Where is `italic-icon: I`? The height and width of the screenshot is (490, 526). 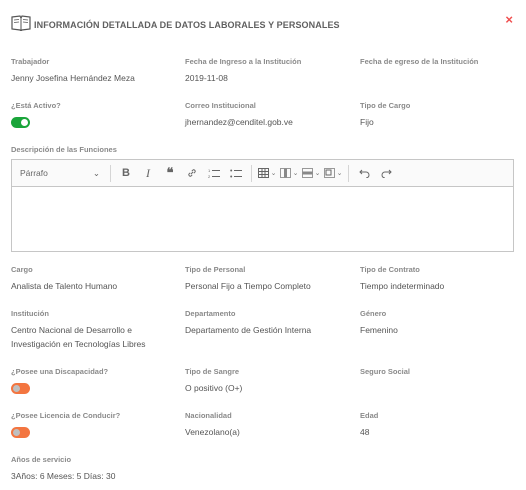
italic-icon: I is located at coordinates (148, 173).